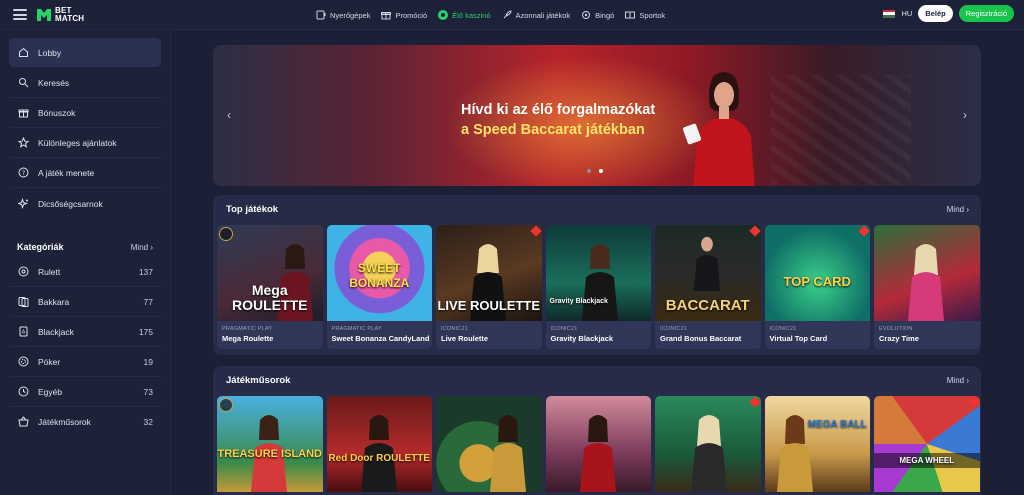 This screenshot has height=495, width=1024. What do you see at coordinates (23, 271) in the screenshot?
I see `roulette-icon` at bounding box center [23, 271].